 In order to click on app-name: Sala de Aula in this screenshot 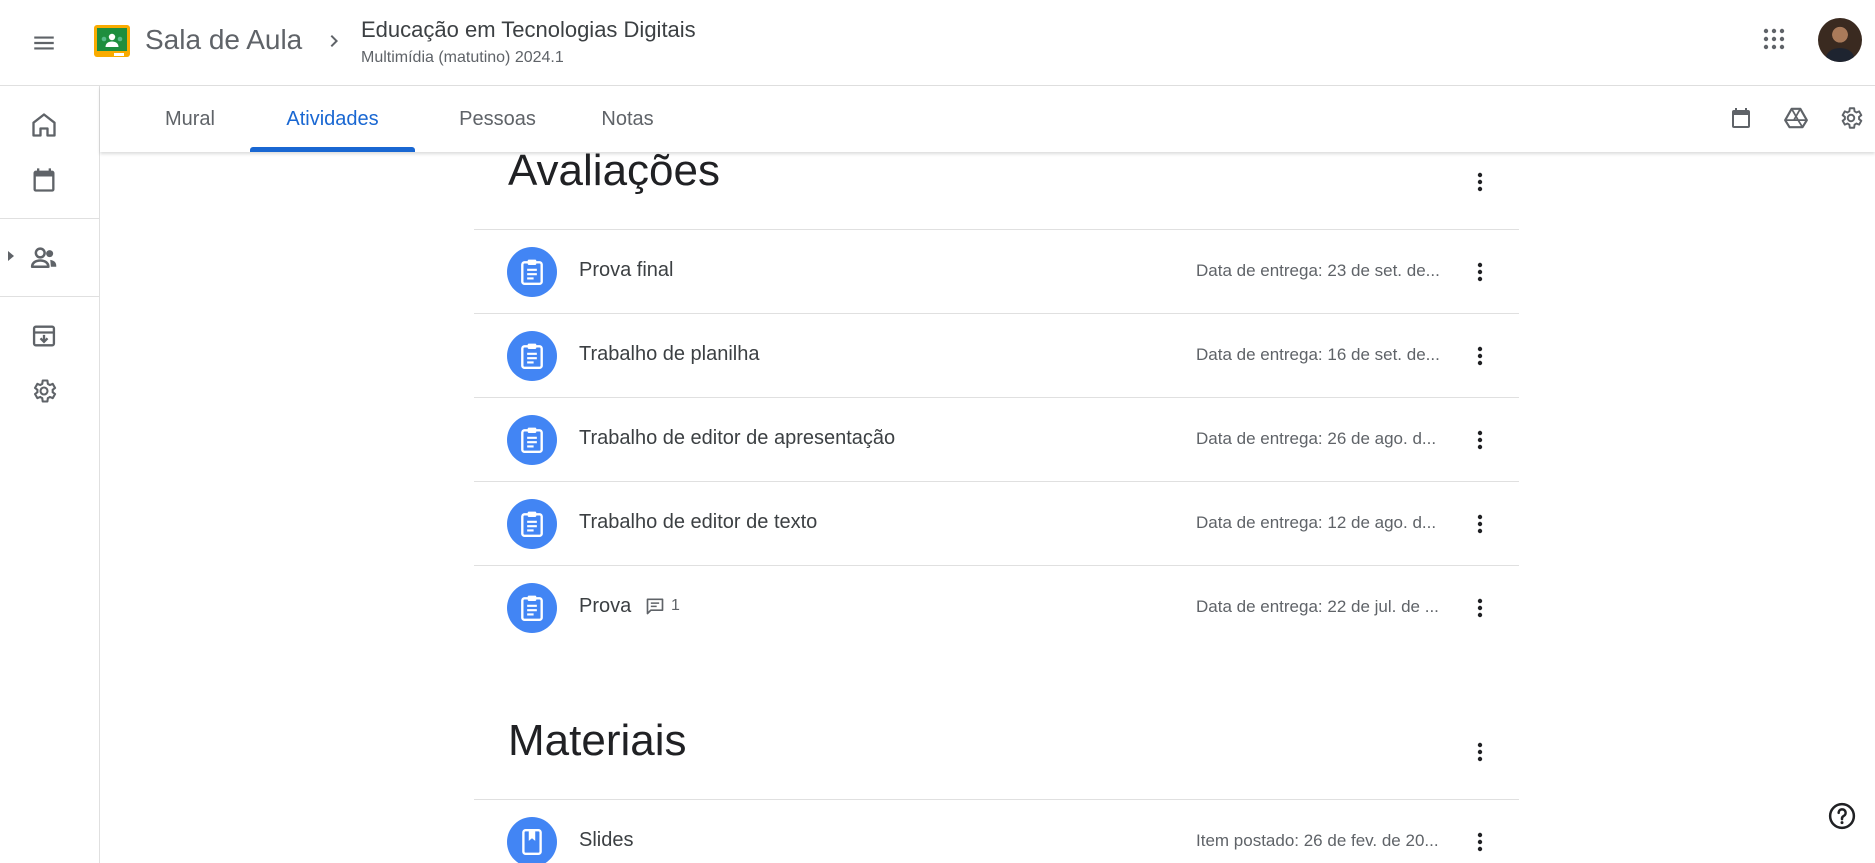, I will do `click(223, 40)`.